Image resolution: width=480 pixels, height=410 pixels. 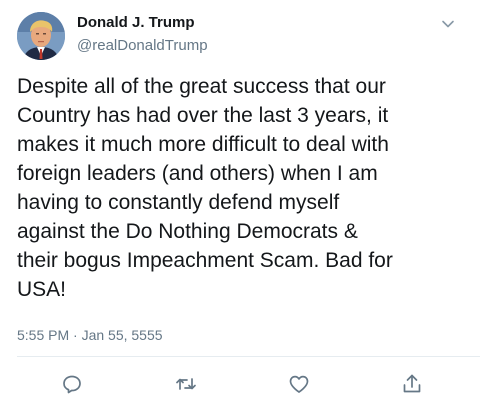 I want to click on avatar-portrait-image, so click(x=41, y=36).